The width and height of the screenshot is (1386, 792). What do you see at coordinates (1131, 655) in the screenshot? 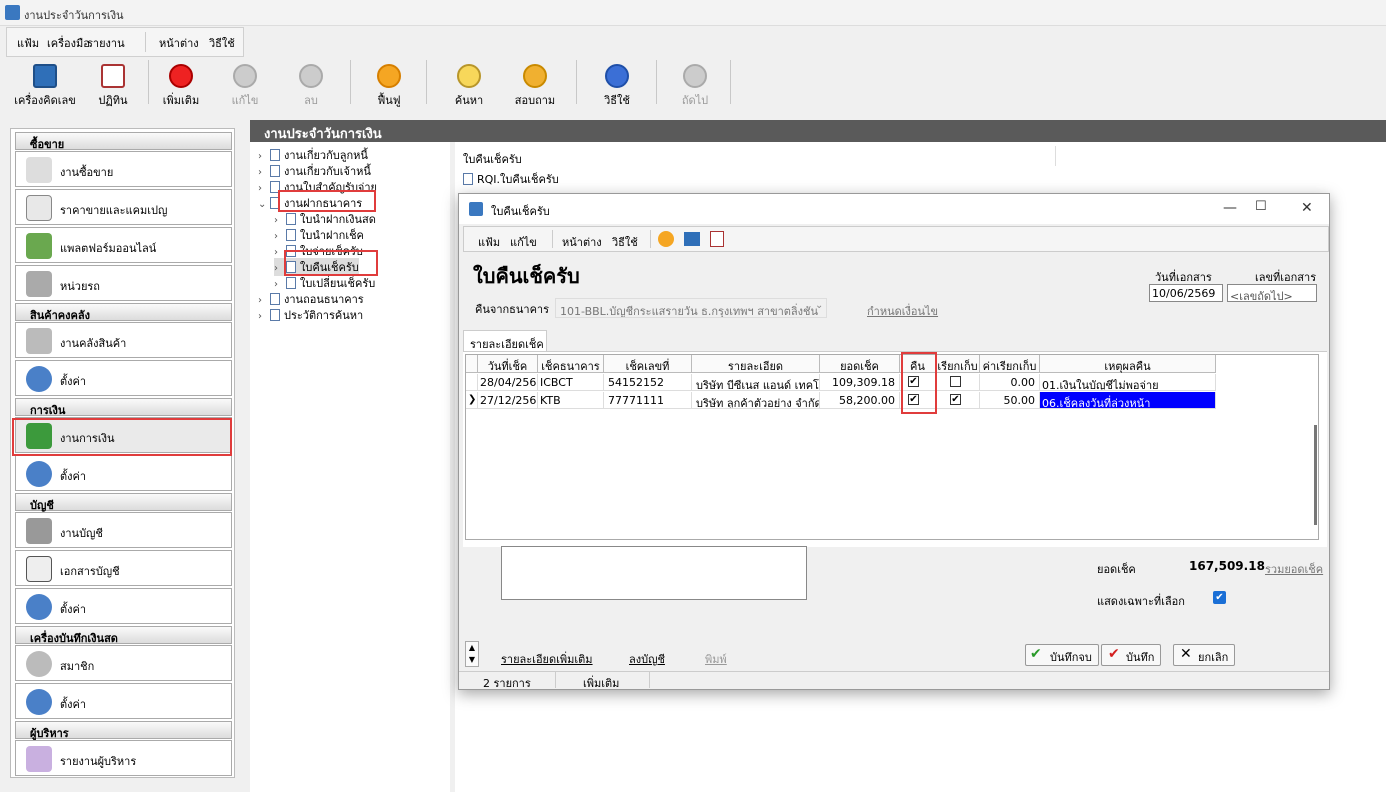
I see `save-button: ✔ บันทึก` at bounding box center [1131, 655].